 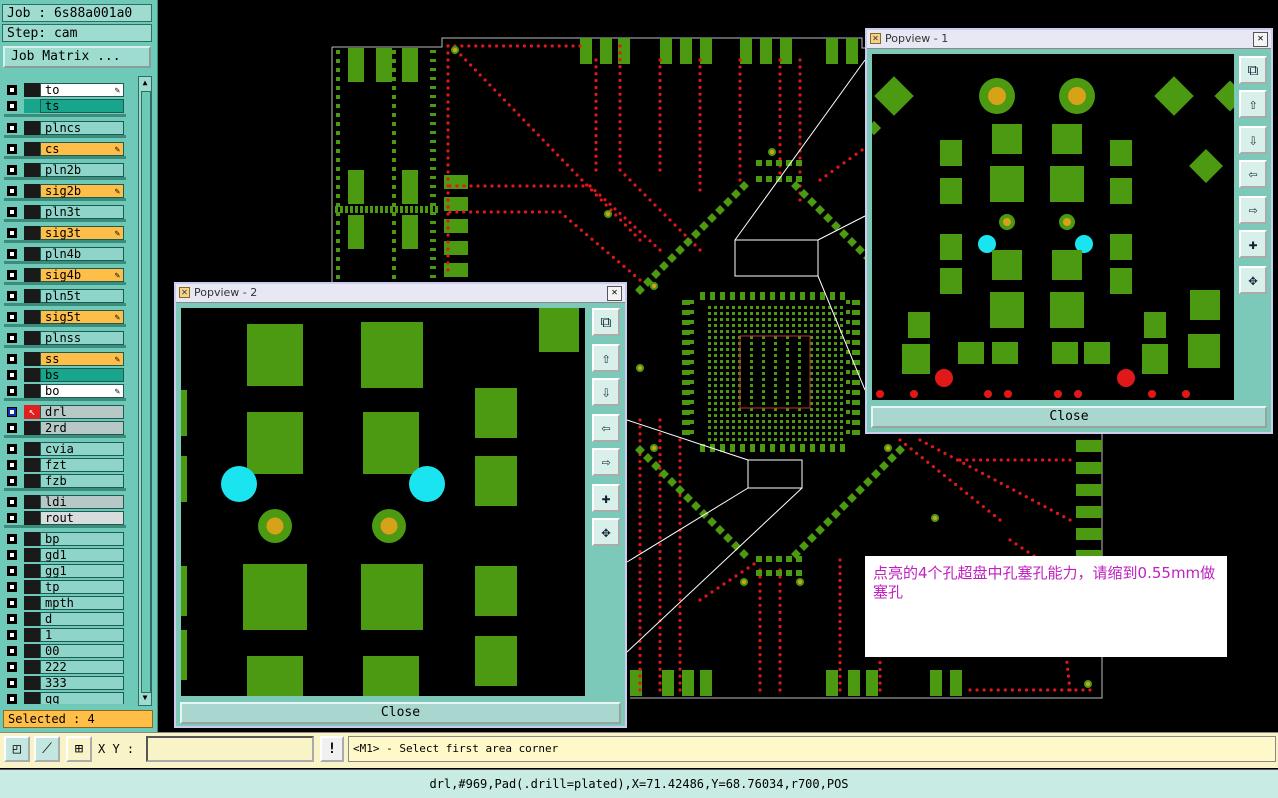 I want to click on layer-name-ldi: ldi, so click(x=82, y=502).